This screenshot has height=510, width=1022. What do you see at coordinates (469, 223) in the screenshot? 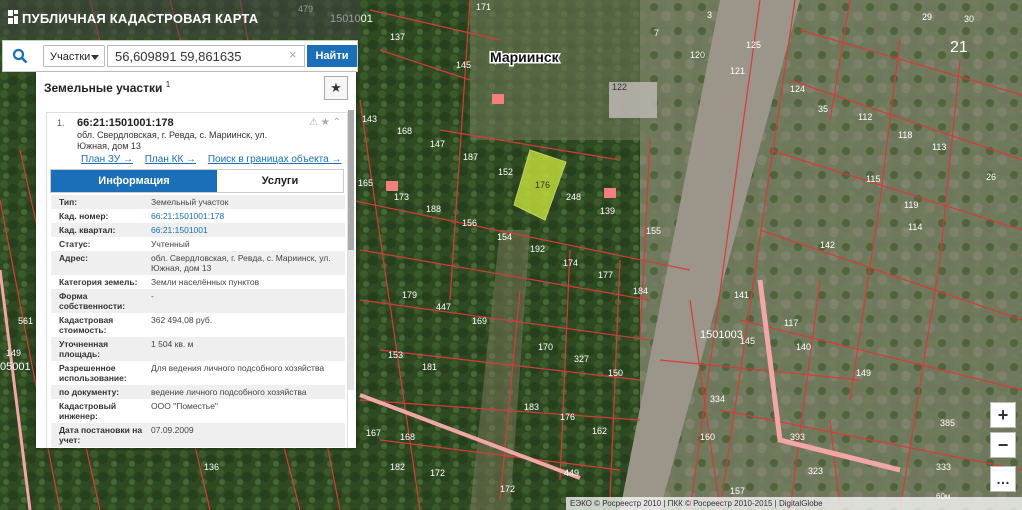
I see `svg-text: 156` at bounding box center [469, 223].